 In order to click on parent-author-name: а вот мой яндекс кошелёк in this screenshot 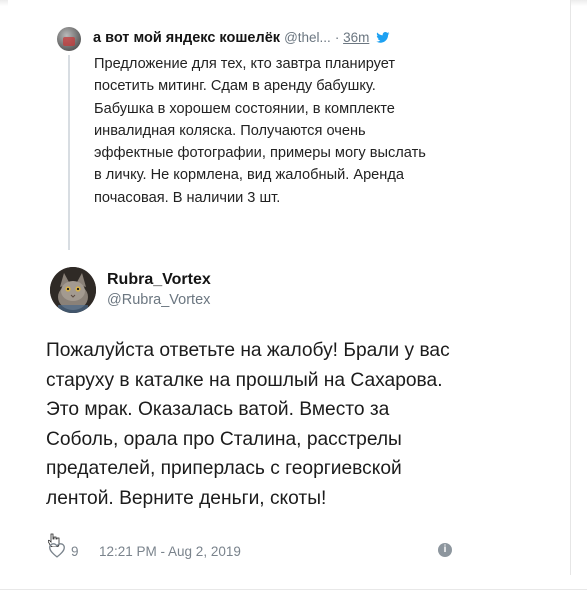, I will do `click(186, 38)`.